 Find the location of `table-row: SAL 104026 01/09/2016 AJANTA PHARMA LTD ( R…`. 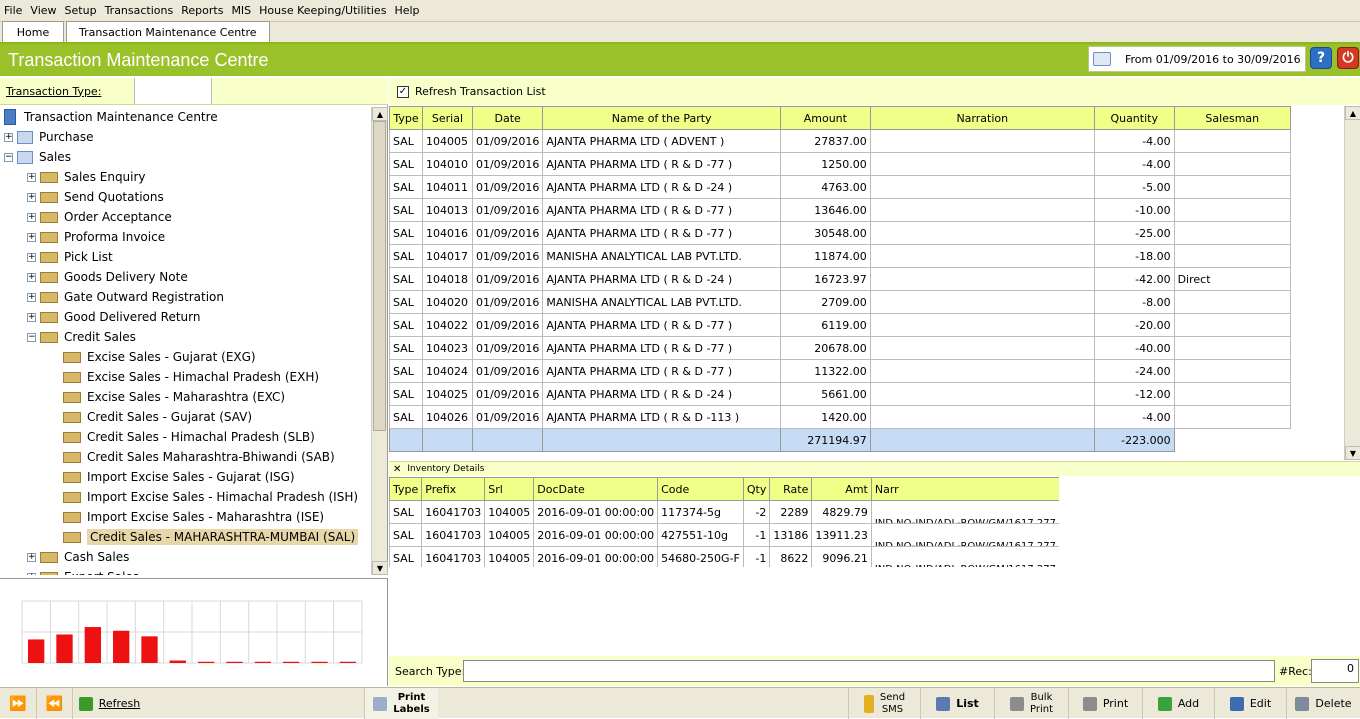

table-row: SAL 104026 01/09/2016 AJANTA PHARMA LTD ( R… is located at coordinates (840, 417).